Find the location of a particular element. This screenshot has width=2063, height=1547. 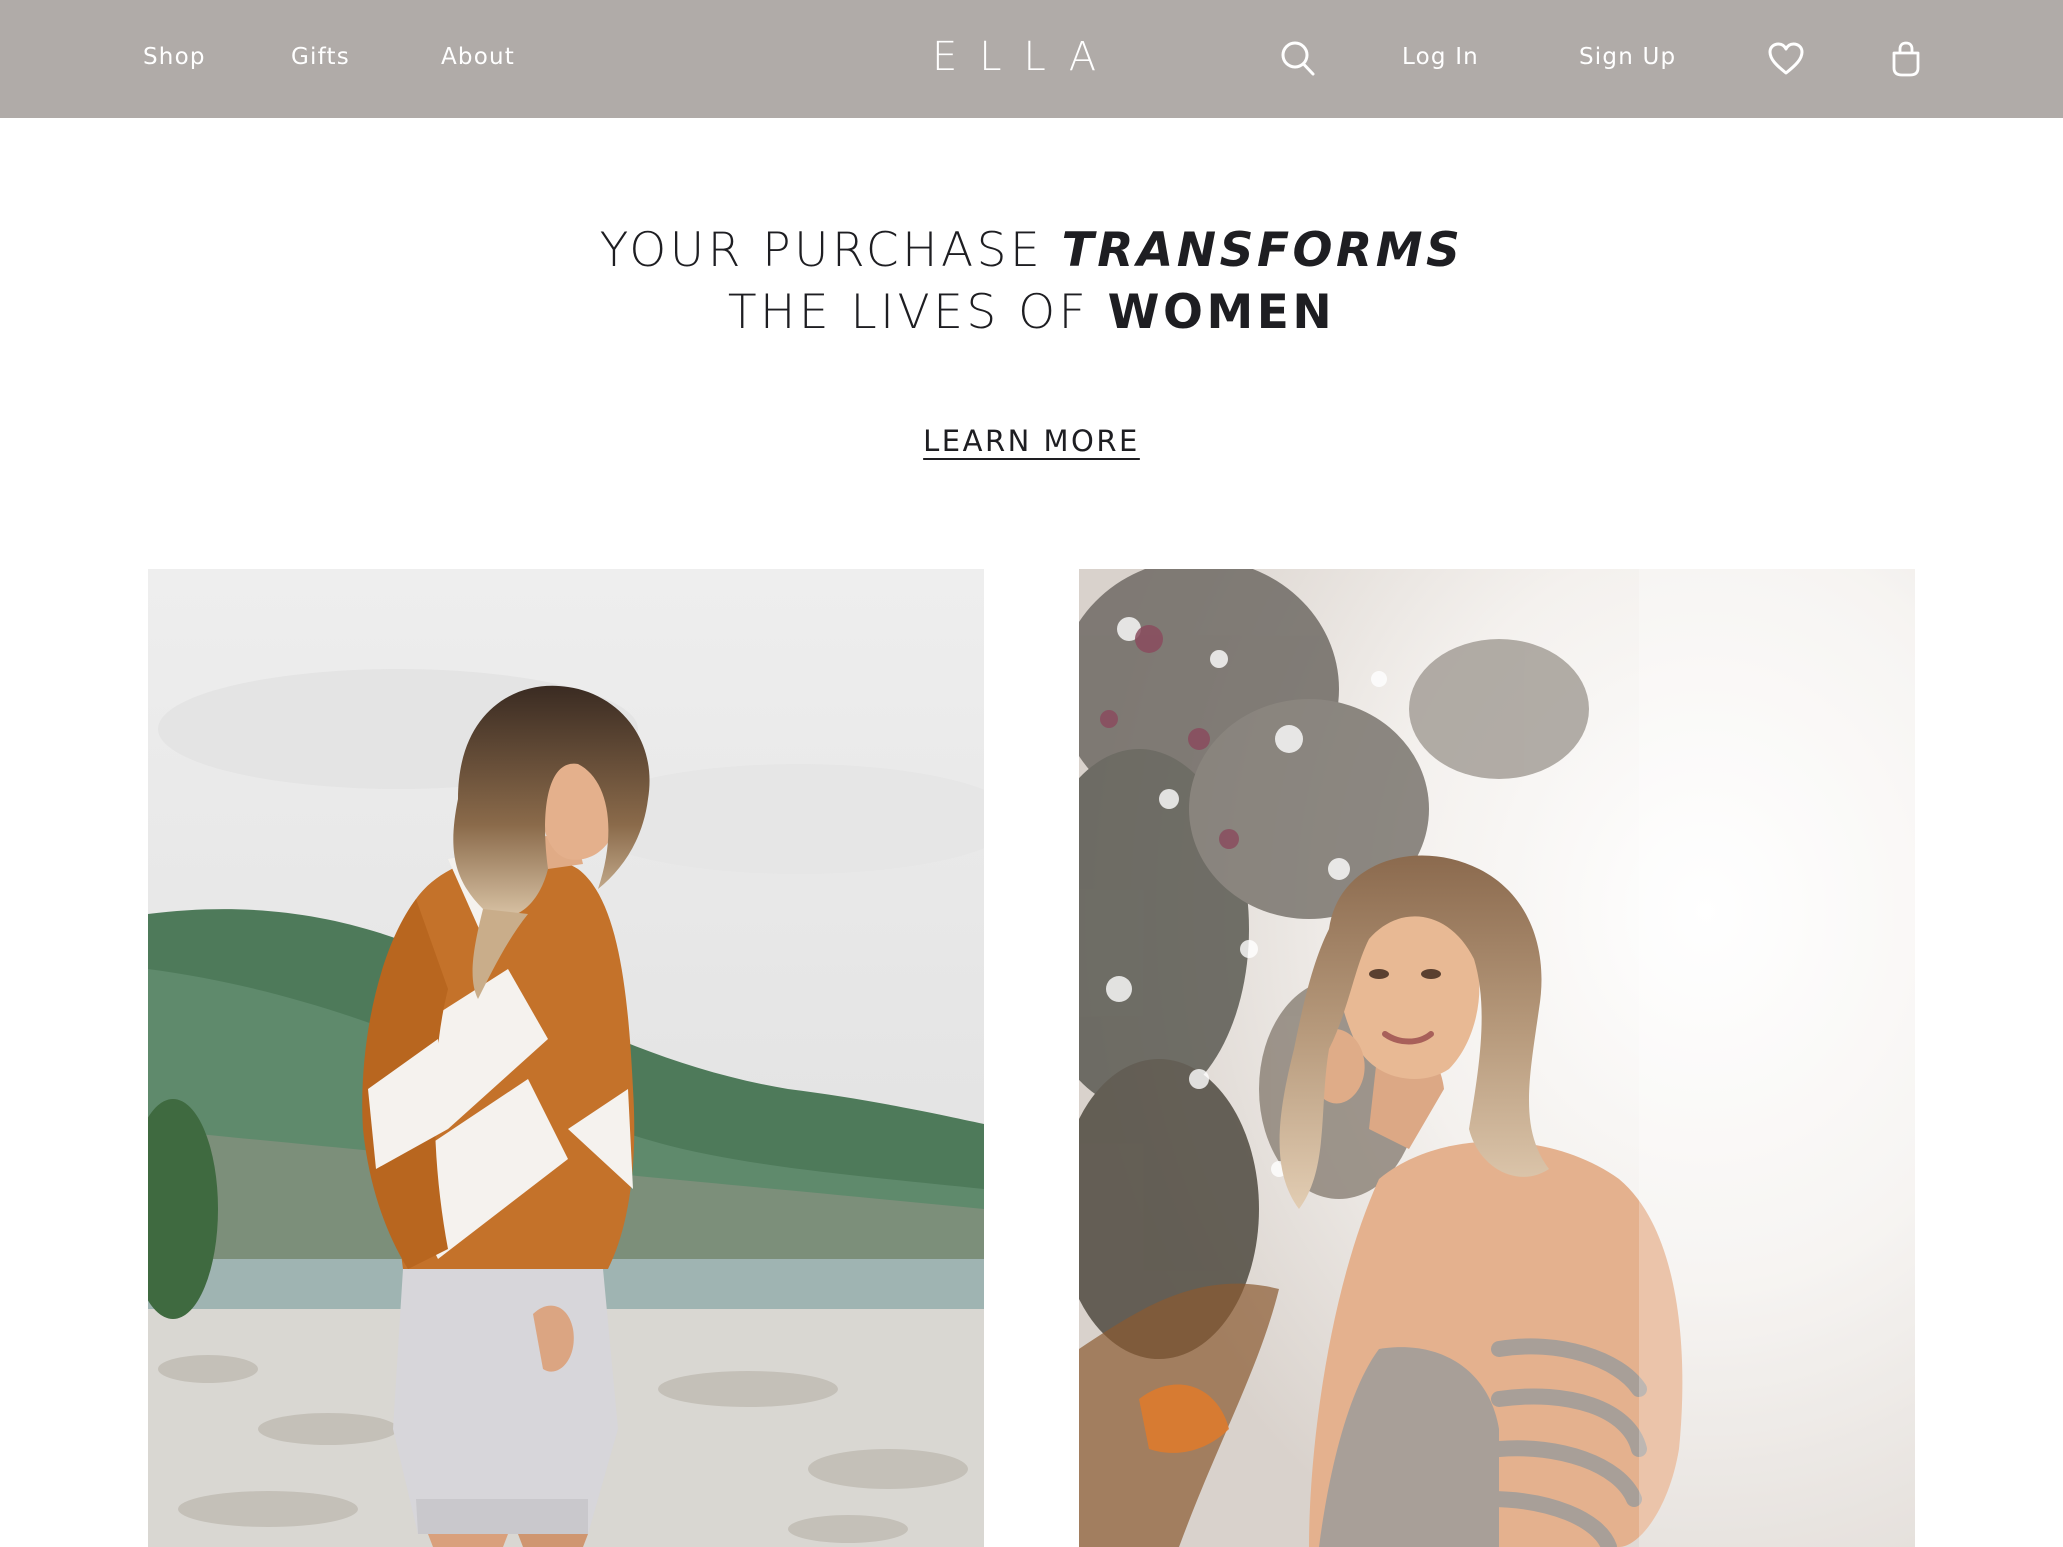

nav-gifts-link: Gifts is located at coordinates (320, 57).